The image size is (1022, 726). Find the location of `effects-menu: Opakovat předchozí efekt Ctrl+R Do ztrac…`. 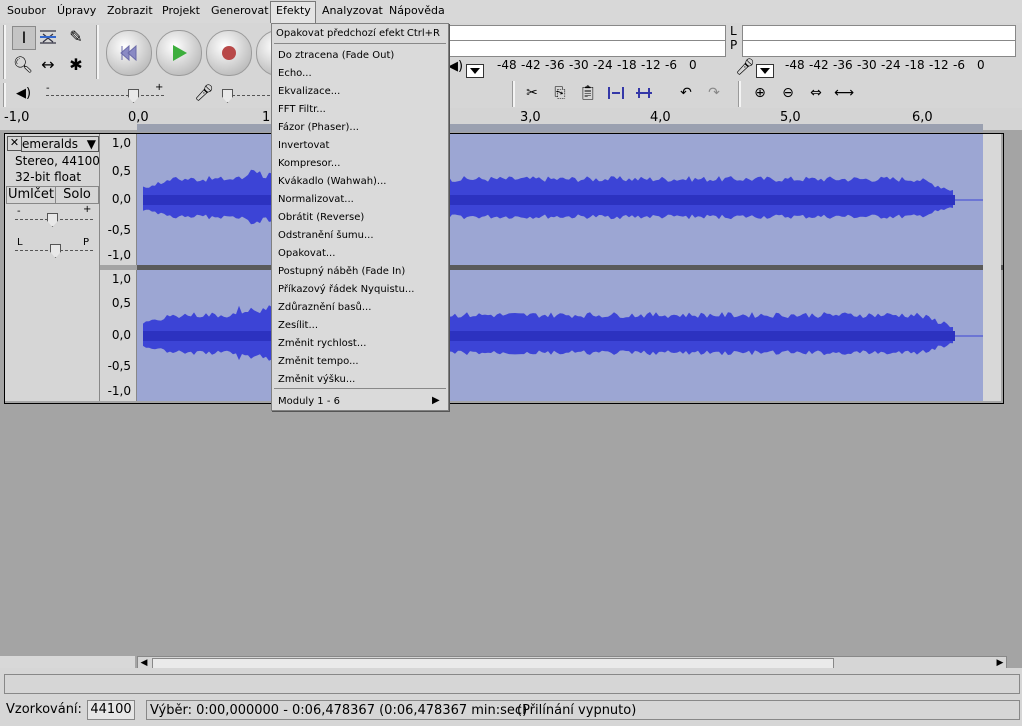

effects-menu: Opakovat předchozí efekt Ctrl+R Do ztrac… is located at coordinates (360, 217).